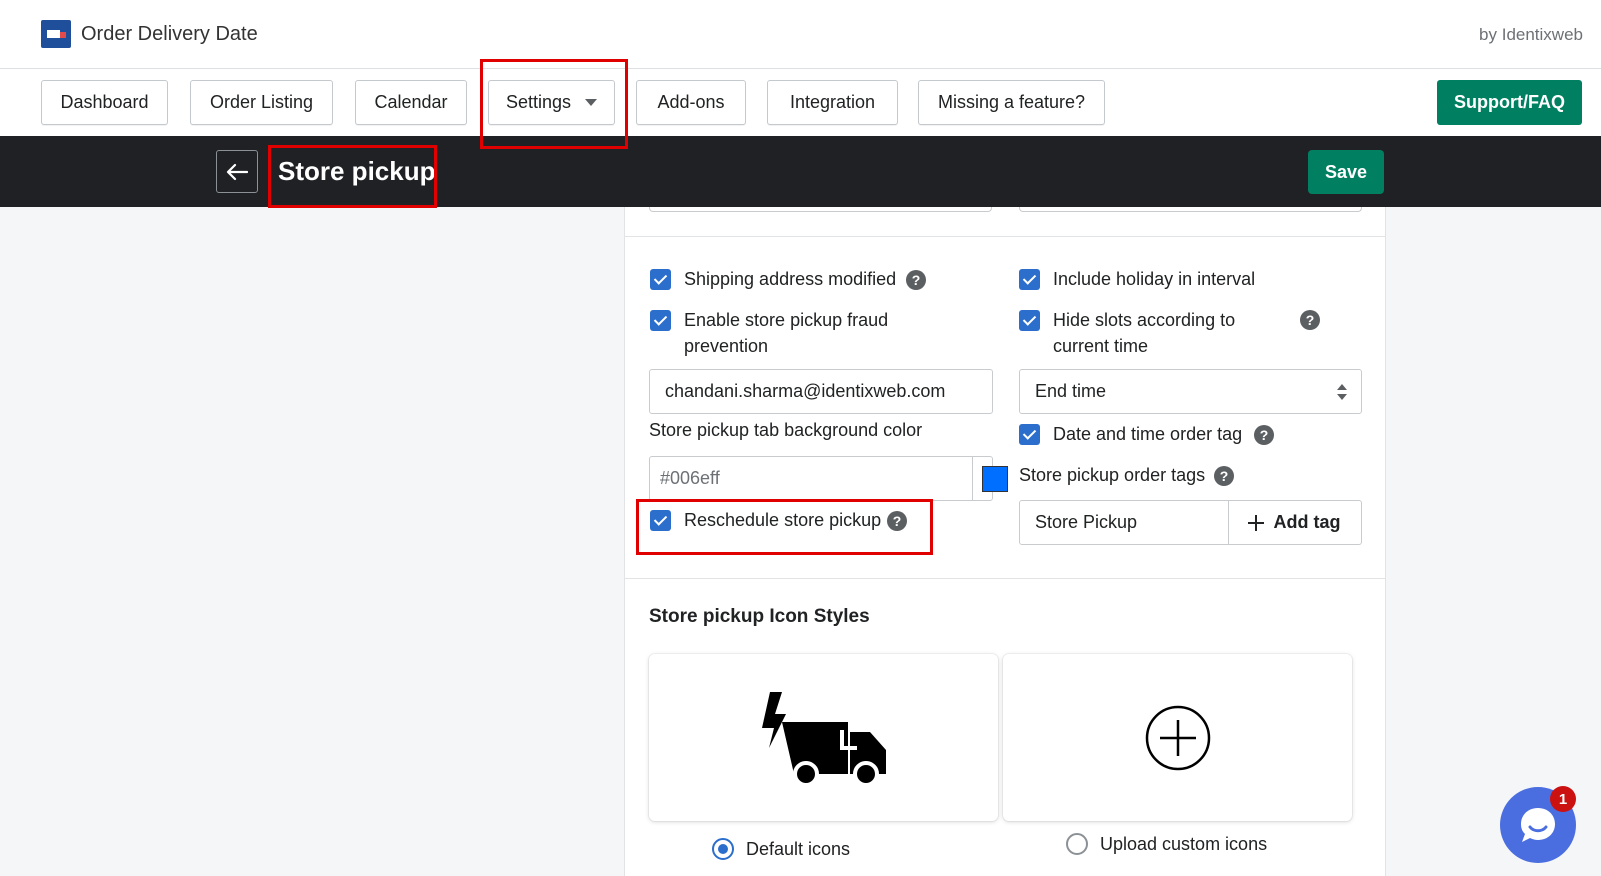 The height and width of the screenshot is (876, 1601). I want to click on chat-notification-badge: 1, so click(1563, 799).